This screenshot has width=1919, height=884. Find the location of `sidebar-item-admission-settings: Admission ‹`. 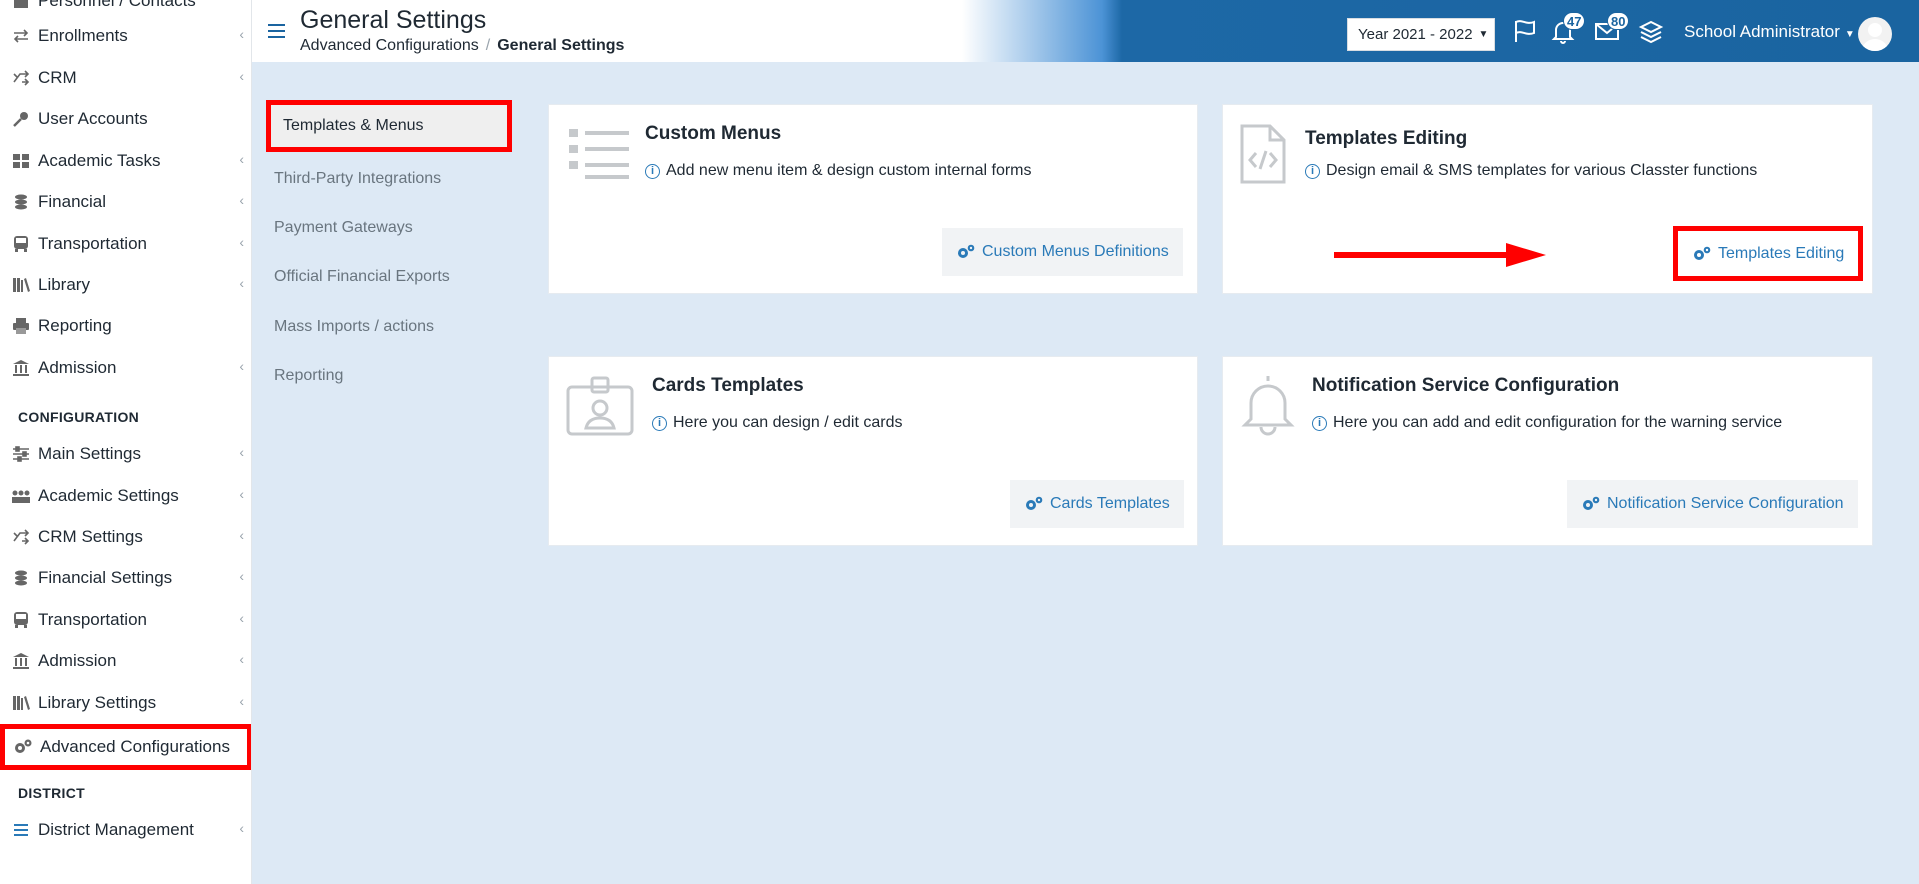

sidebar-item-admission-settings: Admission ‹ is located at coordinates (125, 661).